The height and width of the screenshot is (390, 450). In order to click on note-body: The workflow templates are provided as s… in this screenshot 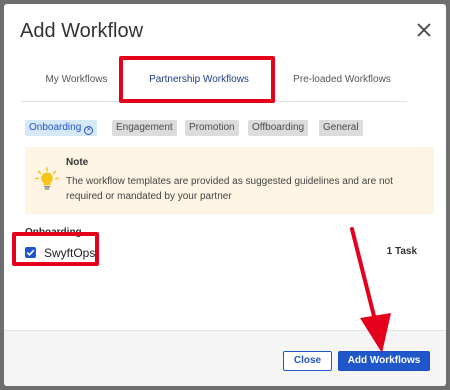, I will do `click(229, 189)`.